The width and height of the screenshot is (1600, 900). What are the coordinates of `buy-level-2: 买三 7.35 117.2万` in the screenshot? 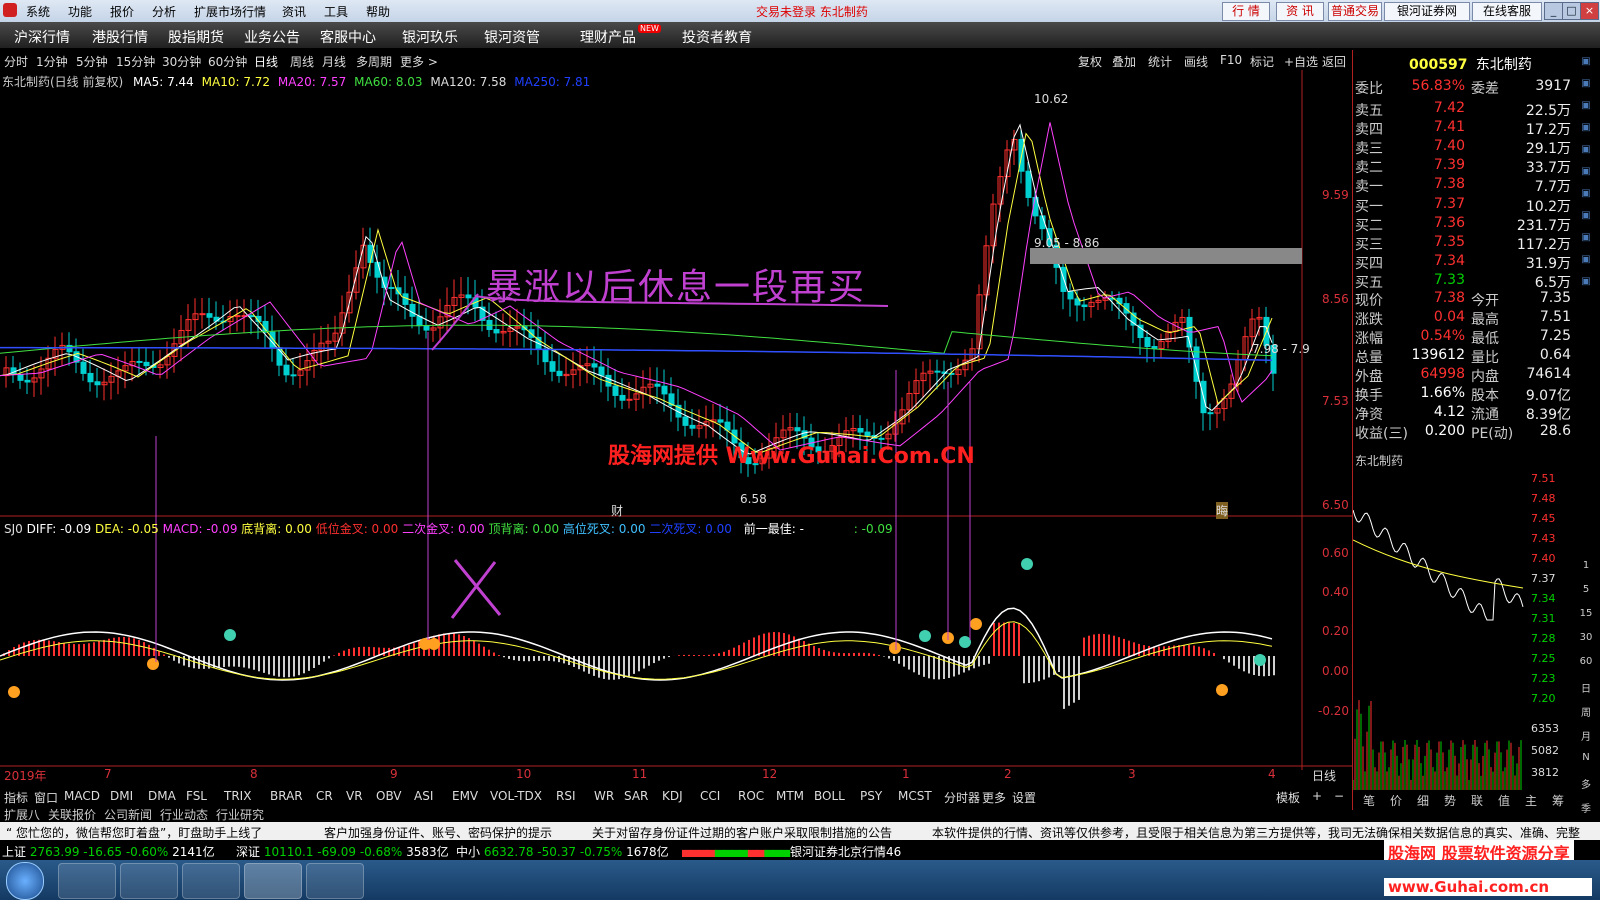 It's located at (1464, 243).